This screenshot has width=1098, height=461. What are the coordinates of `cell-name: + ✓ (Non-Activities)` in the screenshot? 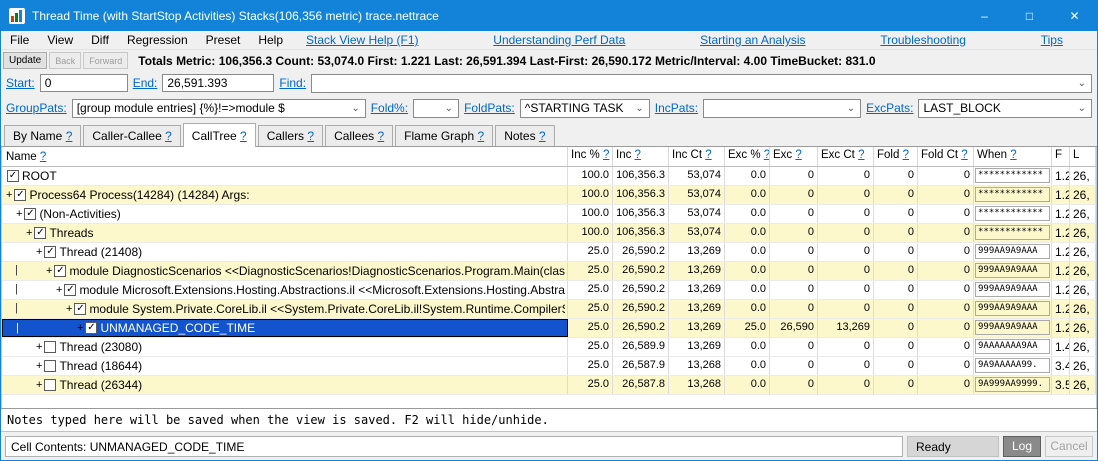 It's located at (285, 214).